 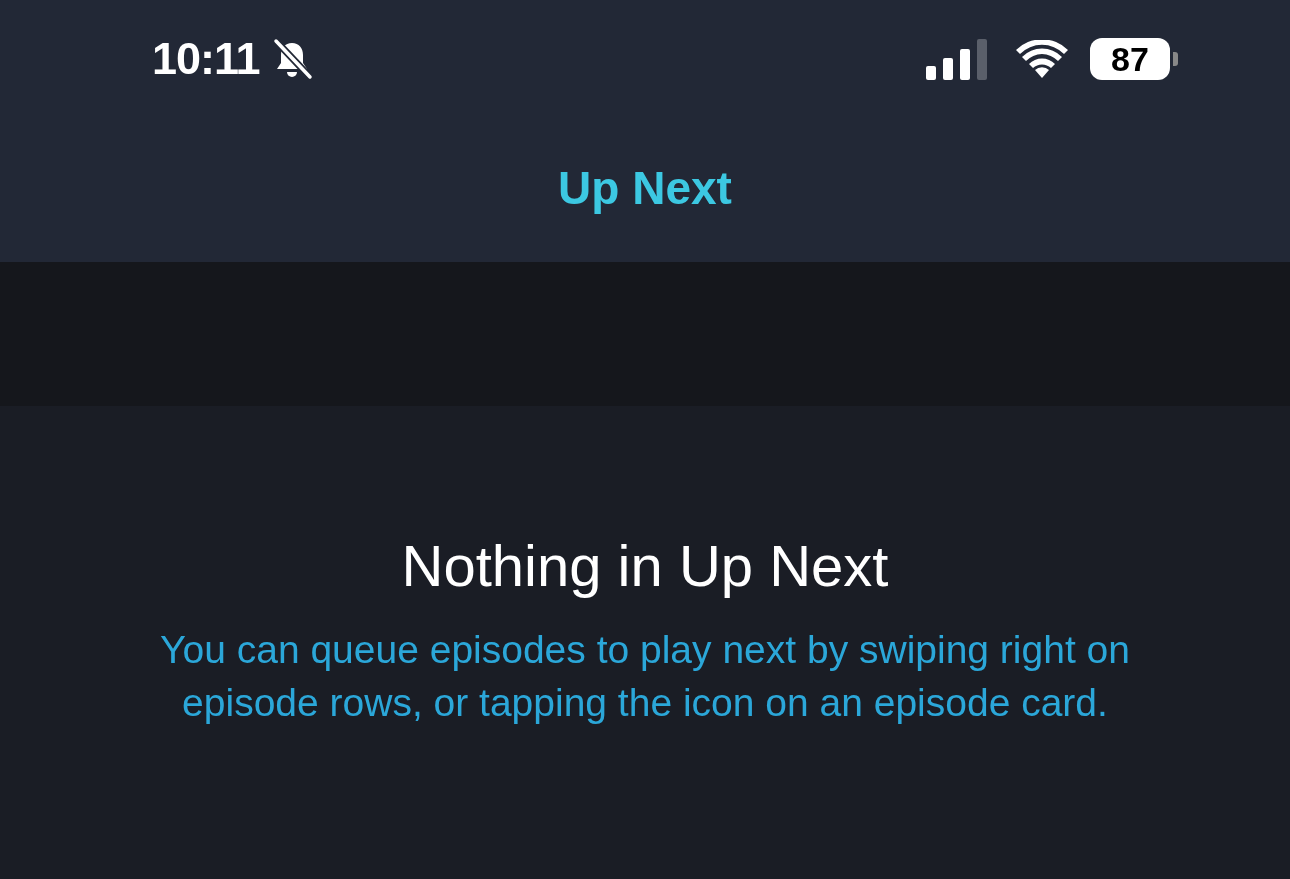 What do you see at coordinates (1042, 59) in the screenshot?
I see `wifi-icon` at bounding box center [1042, 59].